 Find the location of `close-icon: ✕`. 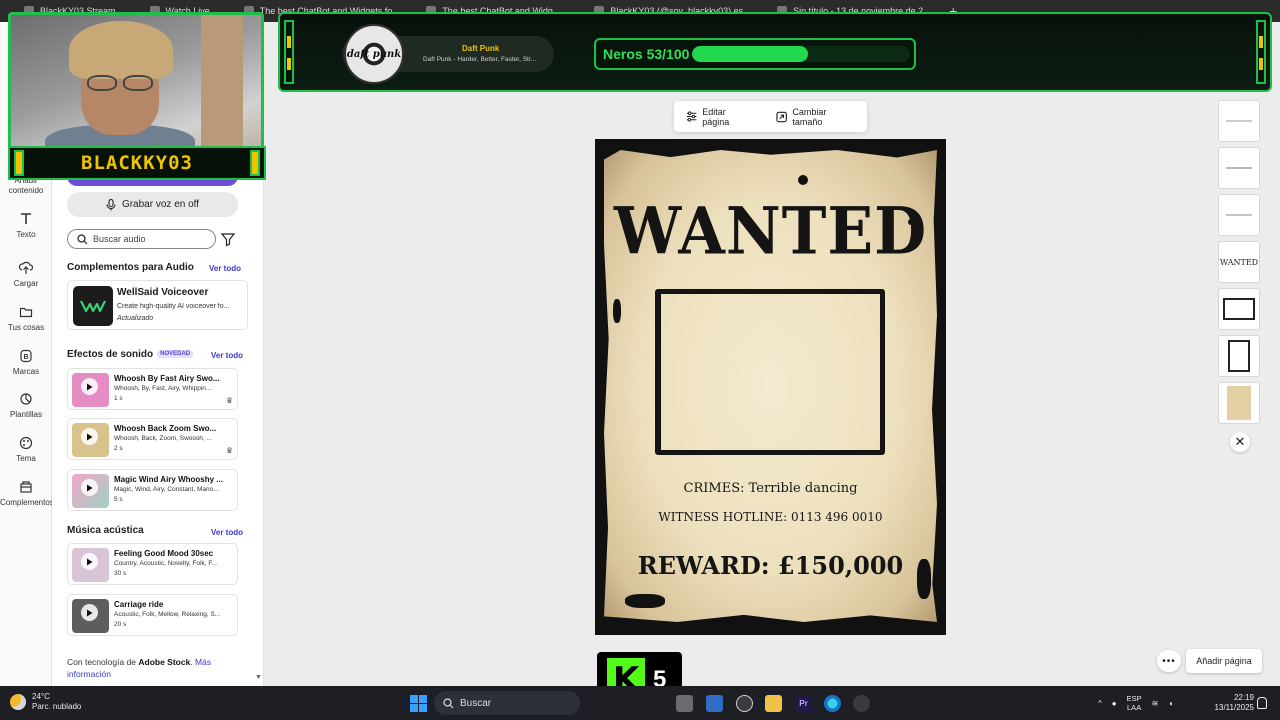

close-icon: ✕ is located at coordinates (1240, 442).